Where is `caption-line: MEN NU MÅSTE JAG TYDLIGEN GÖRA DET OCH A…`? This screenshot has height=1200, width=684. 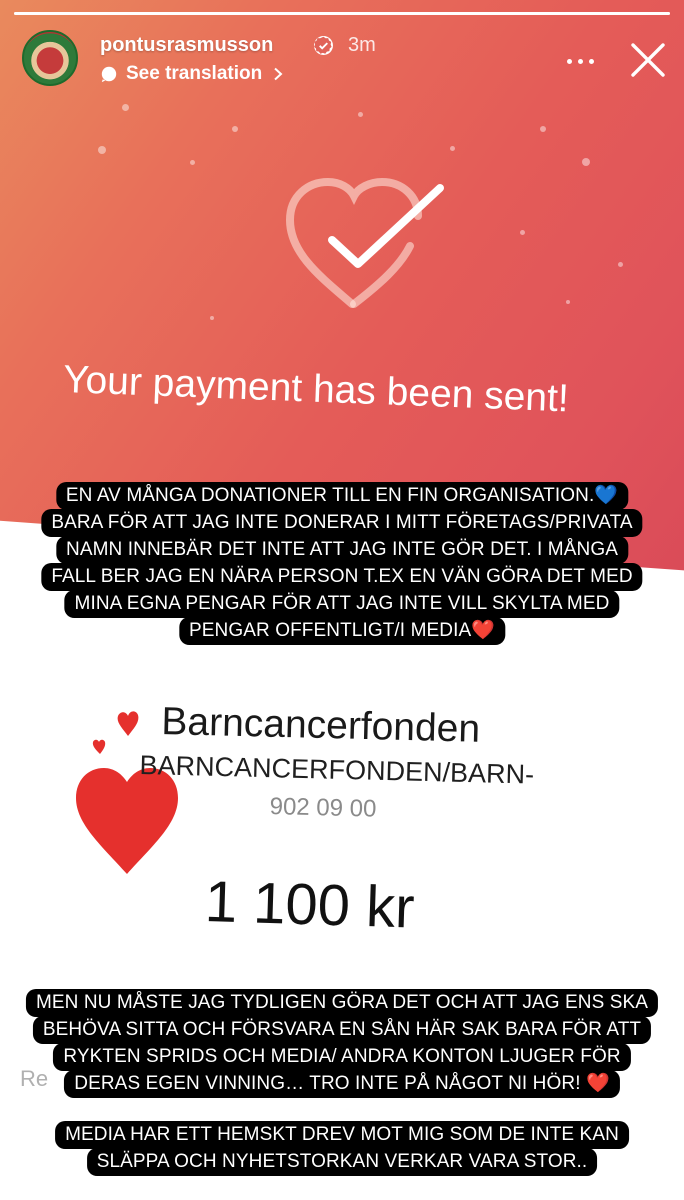 caption-line: MEN NU MÅSTE JAG TYDLIGEN GÖRA DET OCH A… is located at coordinates (342, 1003).